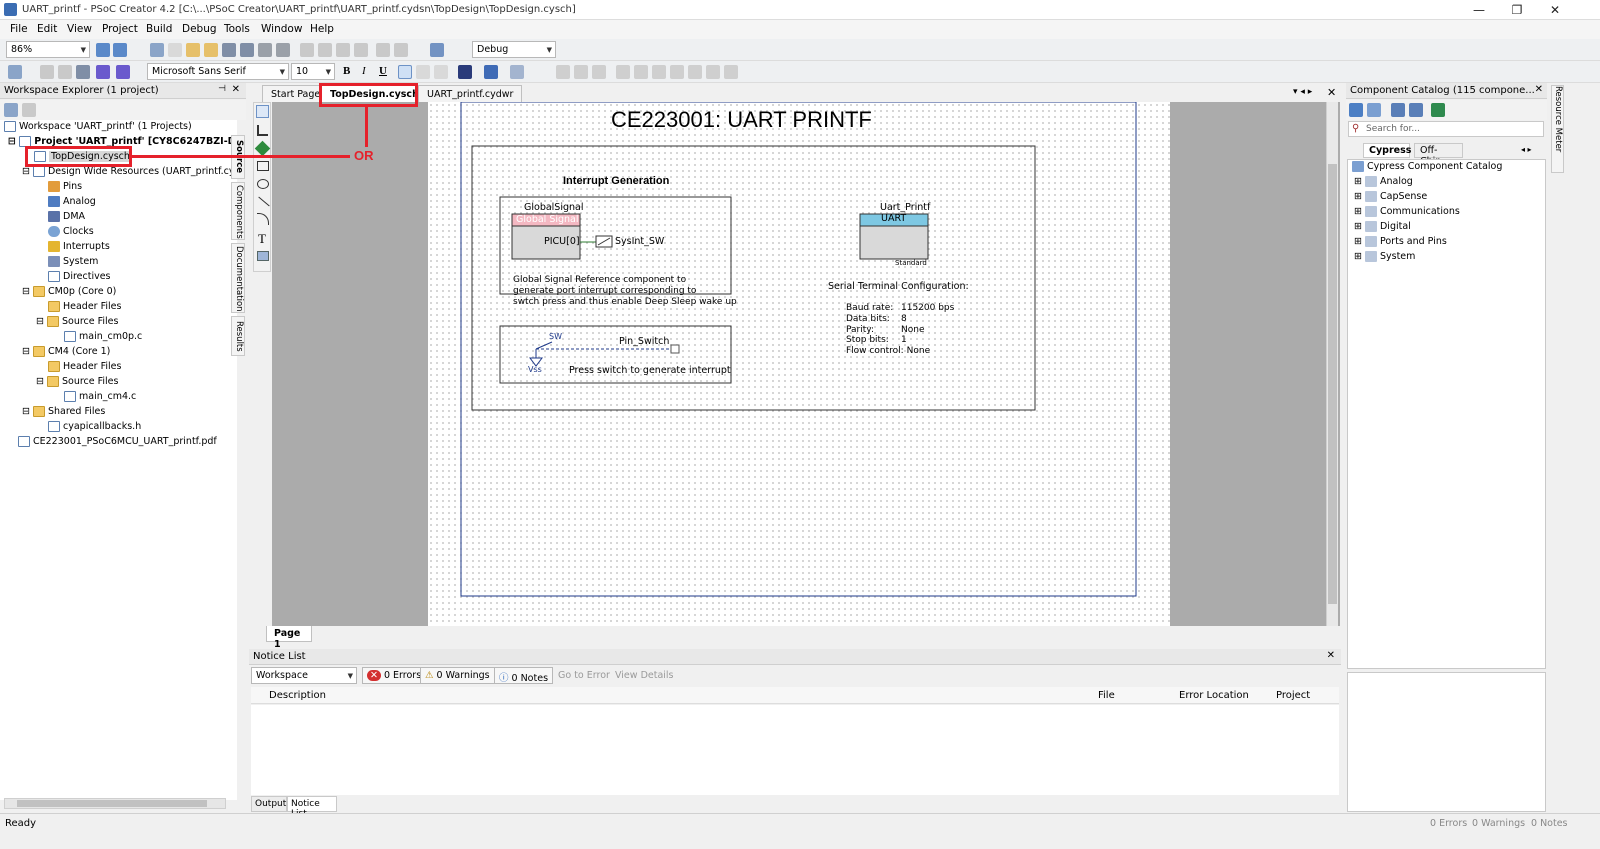  I want to click on catalog-root: Cypress Component Catalog, so click(1427, 167).